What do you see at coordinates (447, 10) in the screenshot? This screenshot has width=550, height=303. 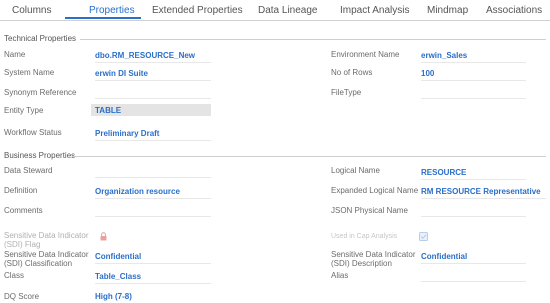 I see `tab-mindmap: Mindmap` at bounding box center [447, 10].